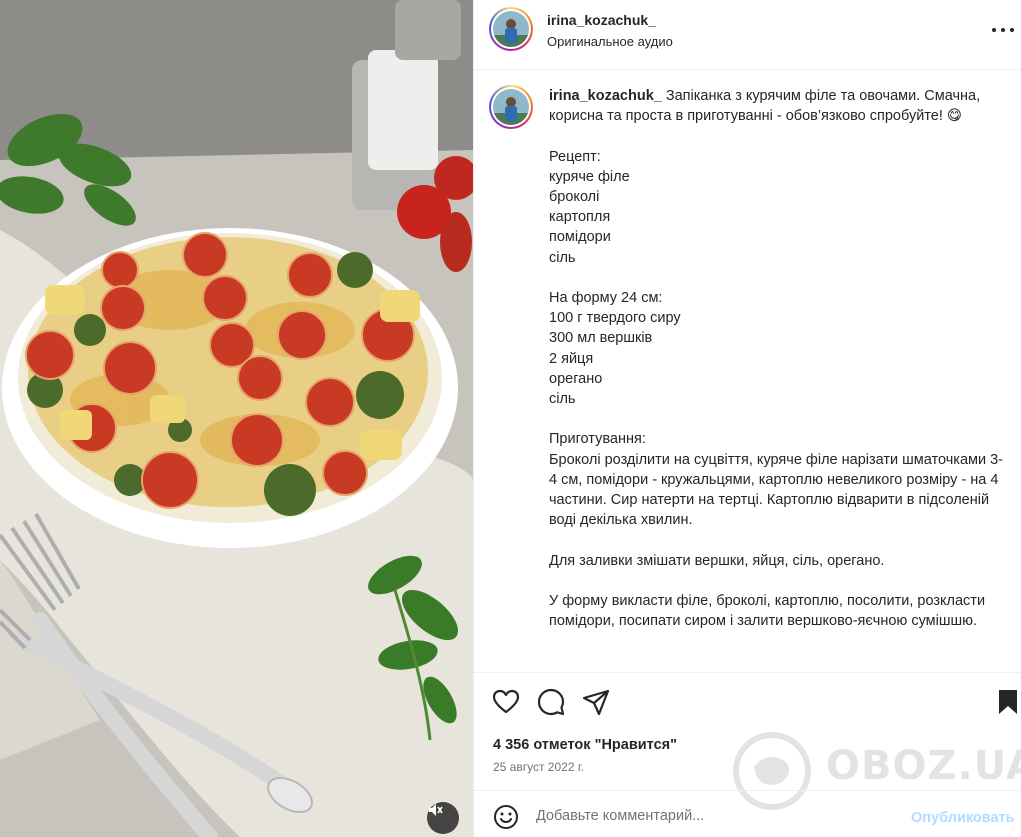  I want to click on comment-bubble-icon, so click(551, 702).